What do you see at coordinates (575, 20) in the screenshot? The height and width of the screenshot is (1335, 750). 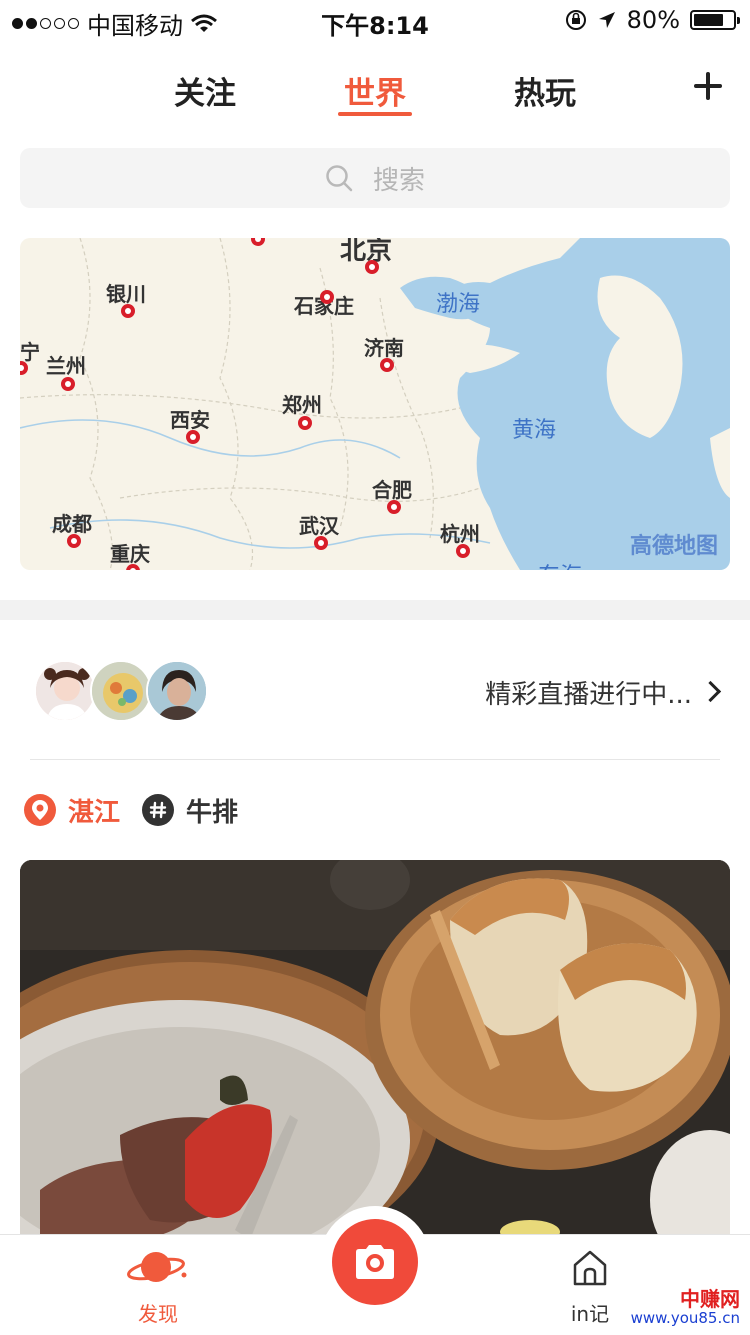 I see `rotation-lock-icon` at bounding box center [575, 20].